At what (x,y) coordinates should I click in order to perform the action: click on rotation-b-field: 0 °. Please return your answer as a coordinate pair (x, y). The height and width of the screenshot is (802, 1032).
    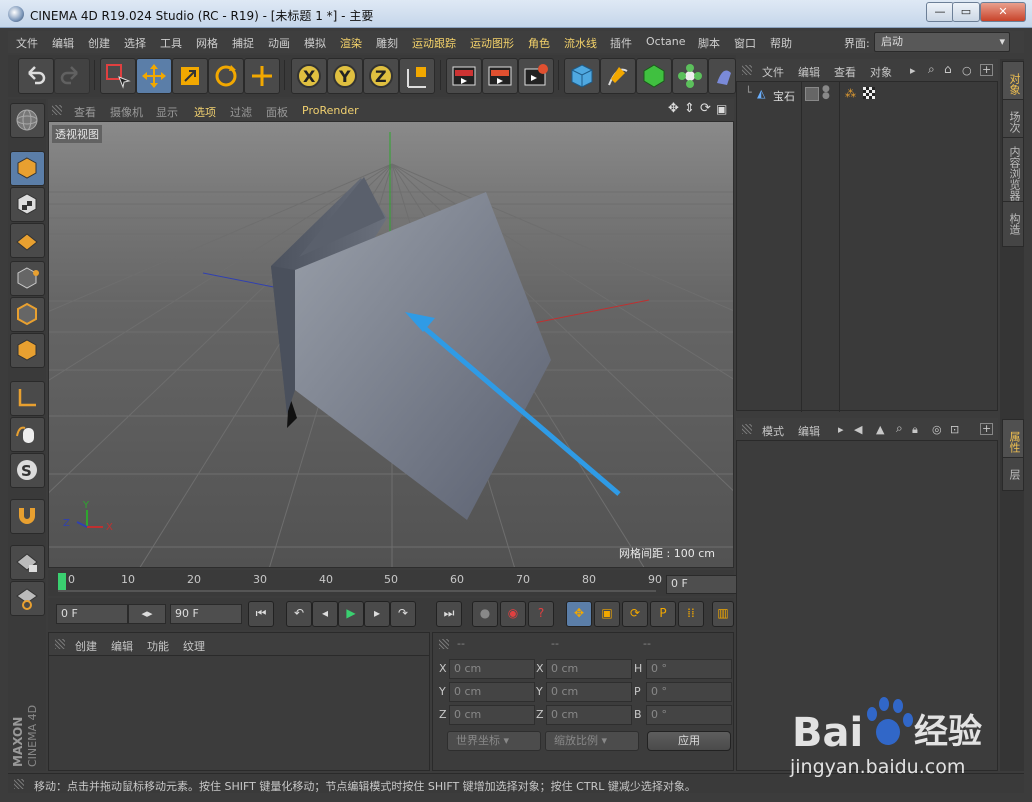
    Looking at the image, I should click on (689, 715).